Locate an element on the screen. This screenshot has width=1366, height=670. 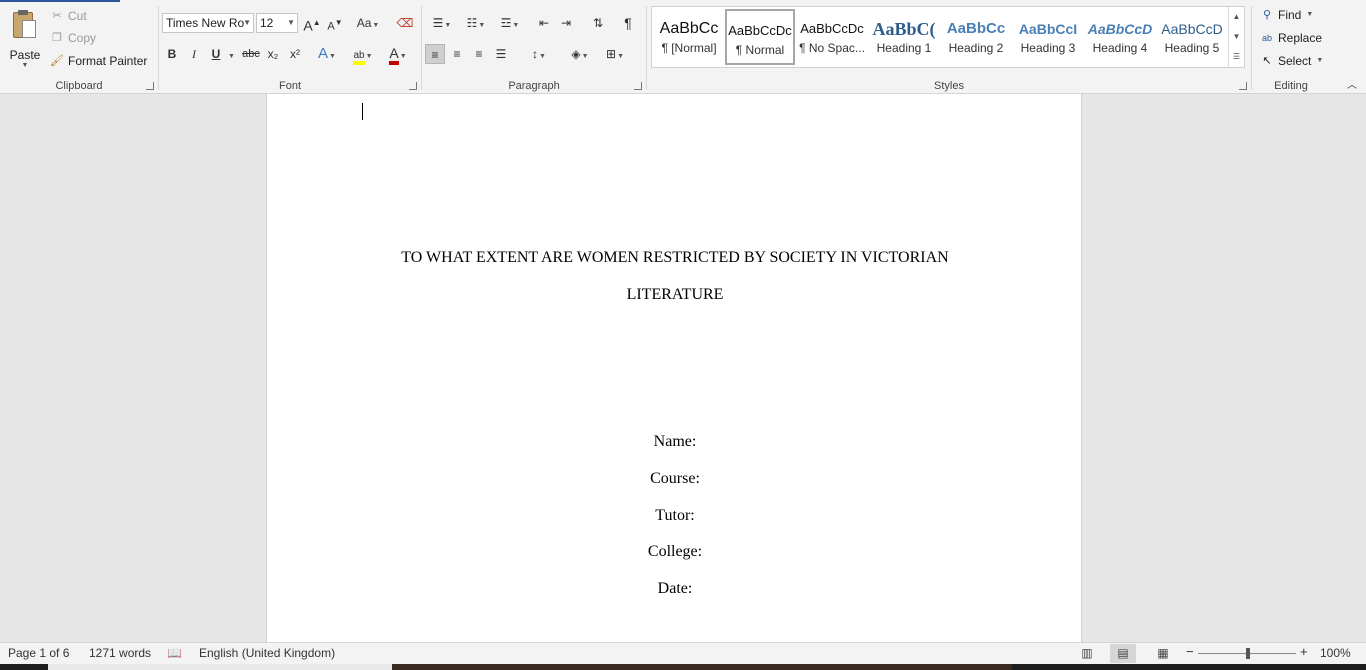
font-family-select: Times New Ro ▼ is located at coordinates (208, 23).